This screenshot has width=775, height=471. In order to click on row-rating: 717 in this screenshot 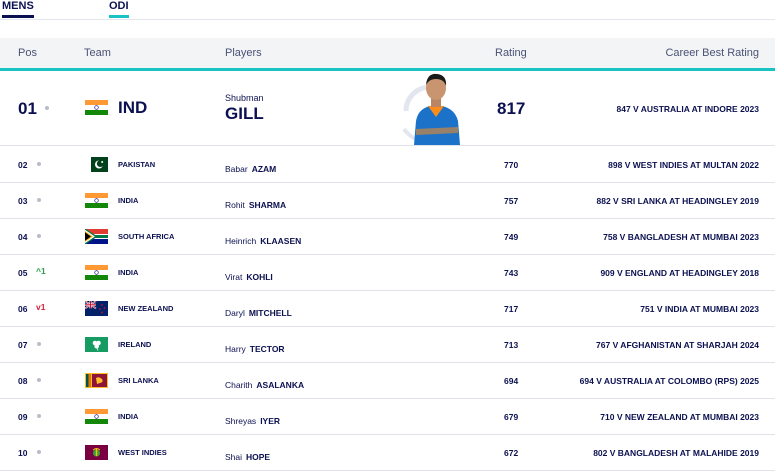, I will do `click(511, 309)`.